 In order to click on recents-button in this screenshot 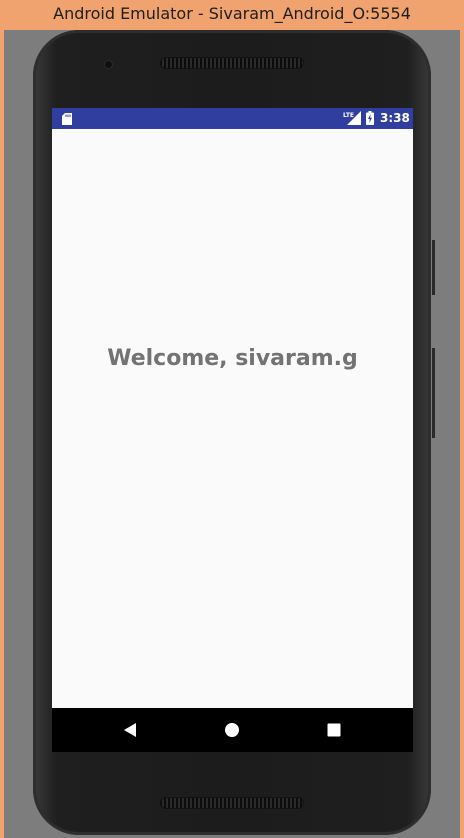, I will do `click(334, 730)`.